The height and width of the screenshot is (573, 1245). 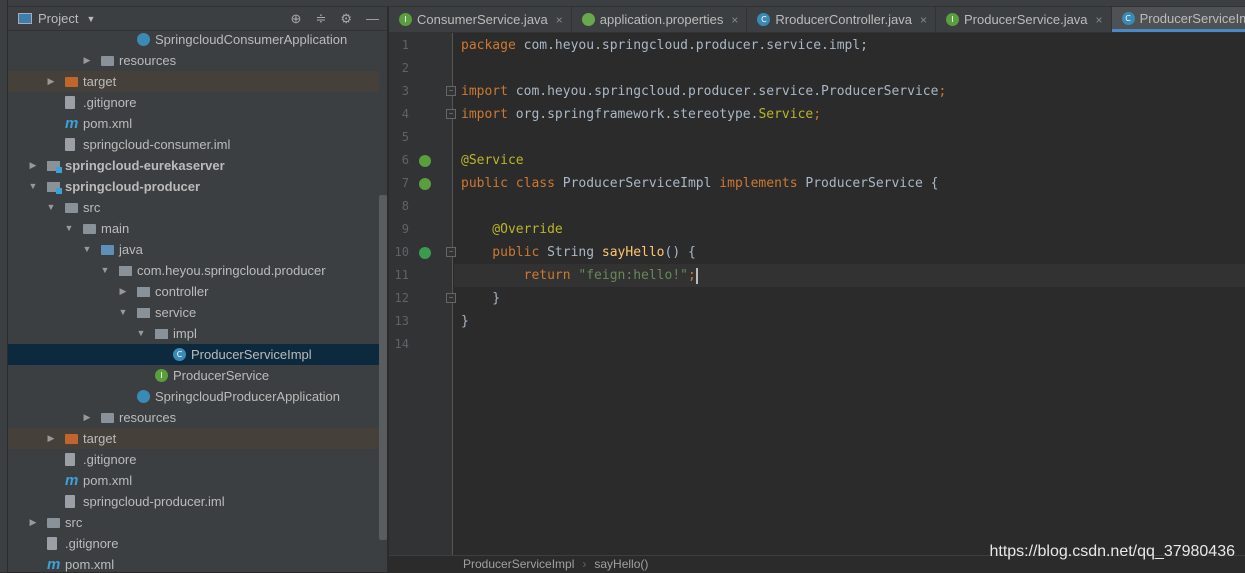 I want to click on tree-item: SpringcloudProducerApplication, so click(x=193, y=396).